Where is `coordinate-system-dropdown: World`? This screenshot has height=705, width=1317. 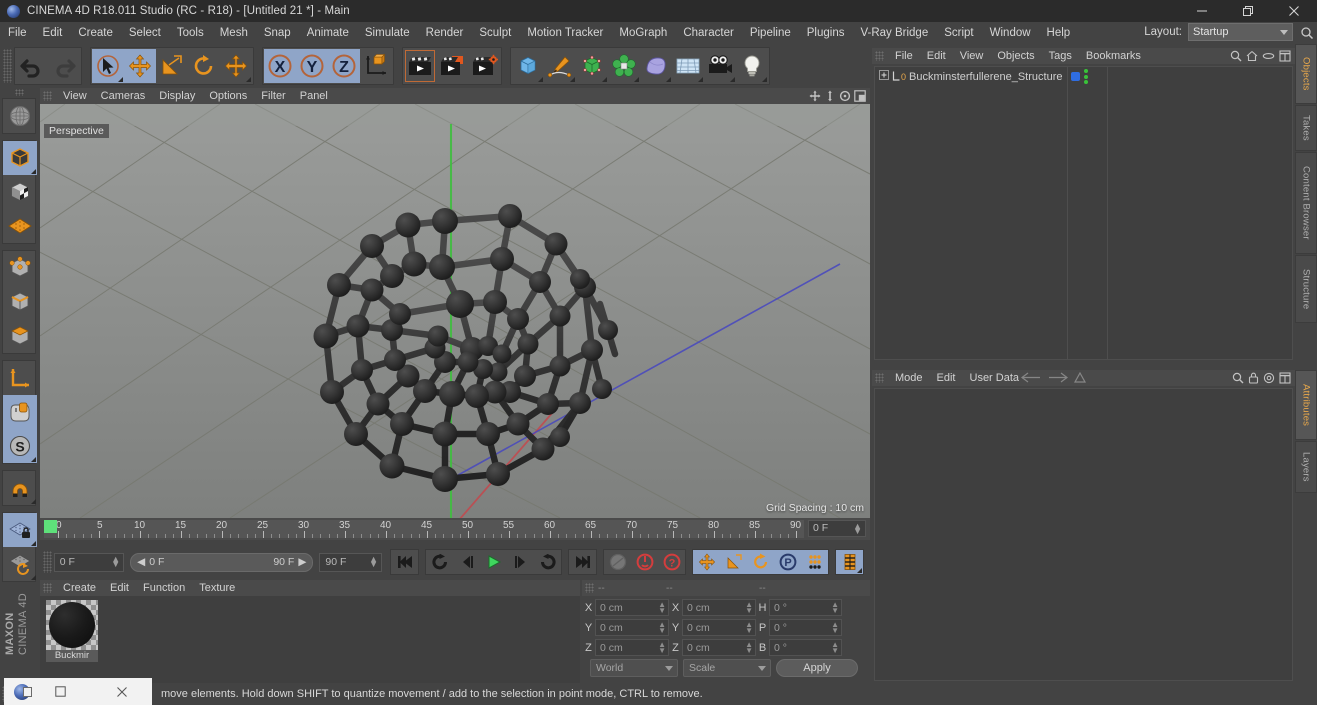
coordinate-system-dropdown: World is located at coordinates (634, 668).